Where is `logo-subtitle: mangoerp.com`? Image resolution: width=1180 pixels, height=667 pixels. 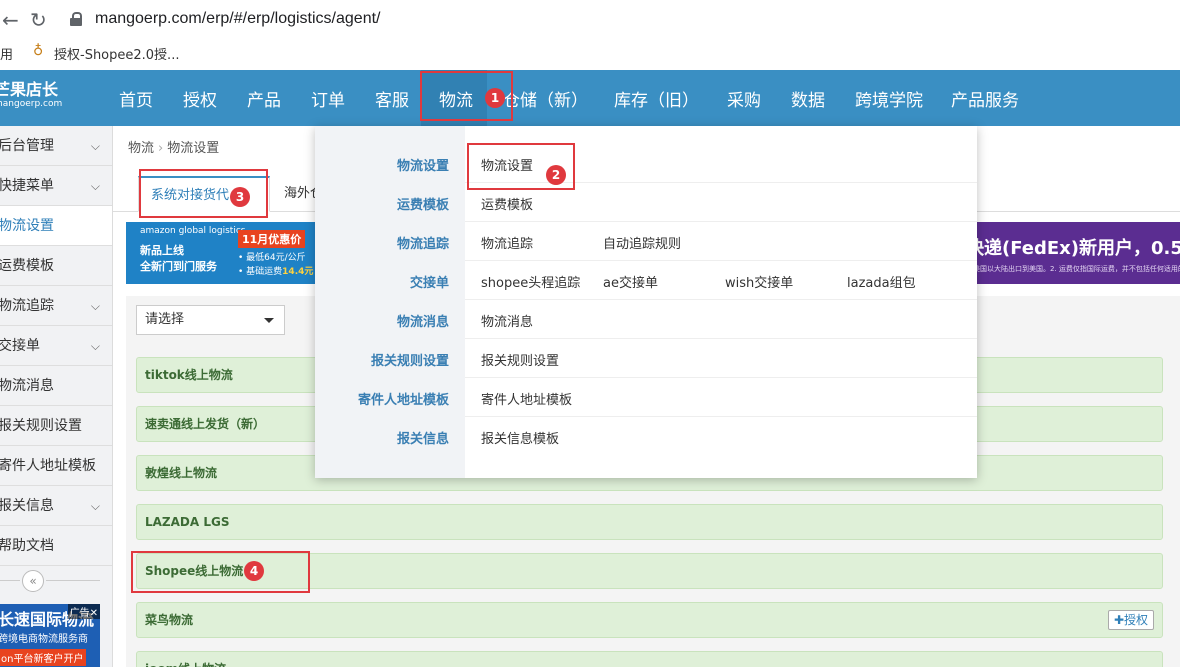
logo-subtitle: mangoerp.com is located at coordinates (31, 104).